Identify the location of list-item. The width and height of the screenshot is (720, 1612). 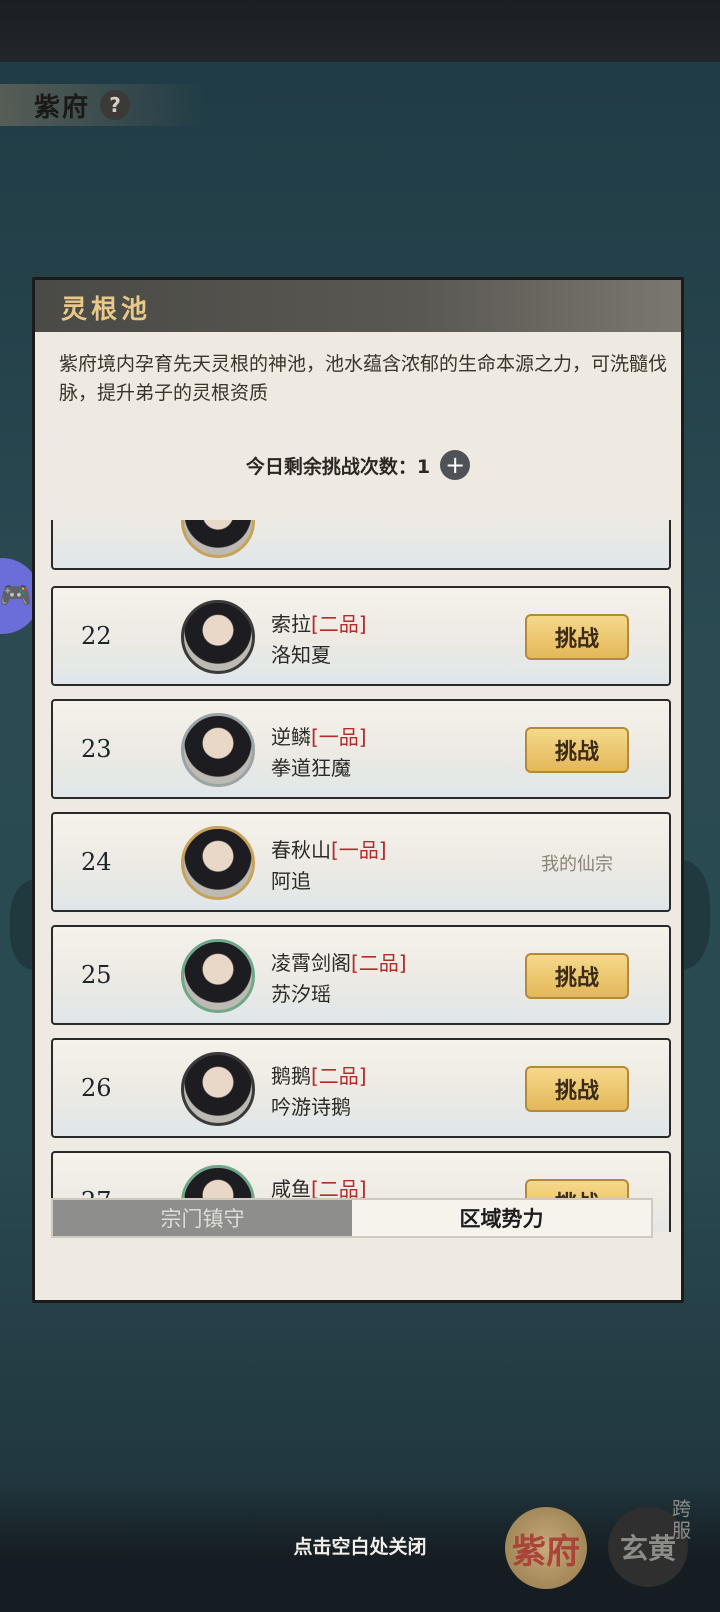
(361, 545).